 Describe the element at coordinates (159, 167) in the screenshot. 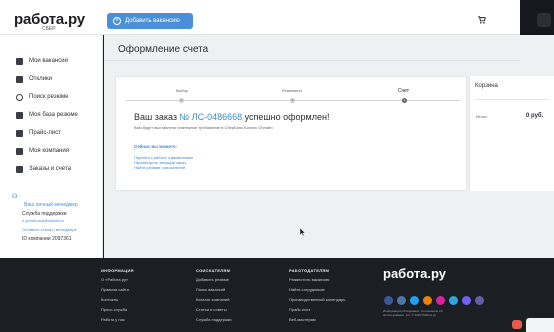

I see `link-find-resumes: Найти резюме соискателей` at that location.